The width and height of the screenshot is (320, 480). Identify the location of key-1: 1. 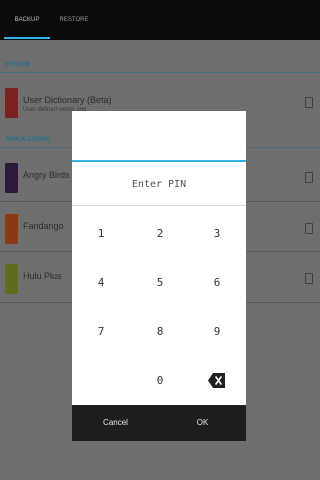
(101, 234).